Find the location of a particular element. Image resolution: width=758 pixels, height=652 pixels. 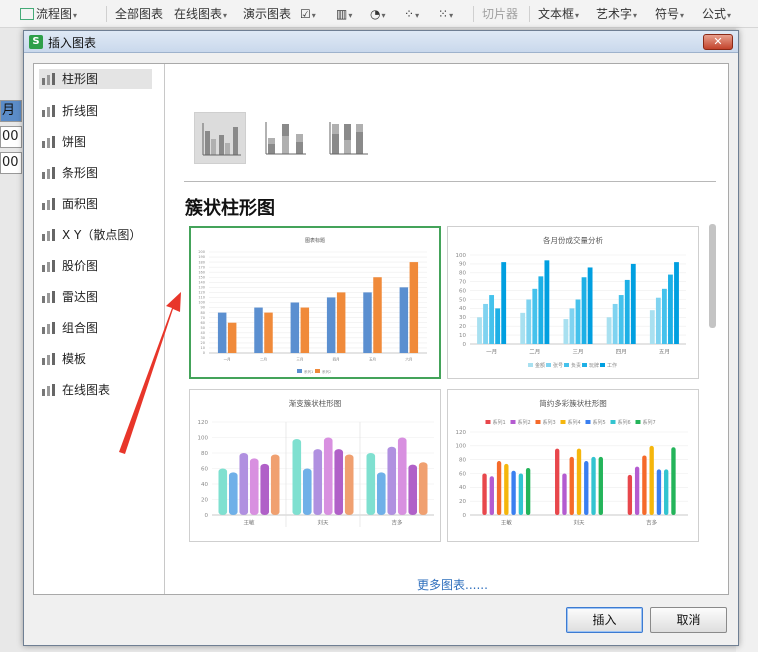

slicer-button: 切片器 is located at coordinates (500, 14).